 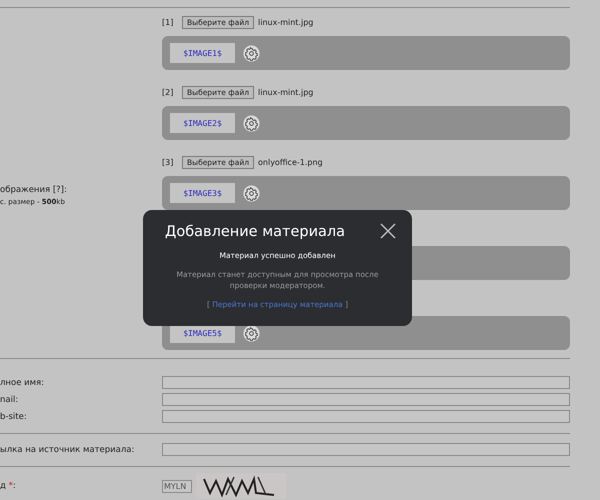 What do you see at coordinates (8, 486) in the screenshot?
I see `field-label: д *:` at bounding box center [8, 486].